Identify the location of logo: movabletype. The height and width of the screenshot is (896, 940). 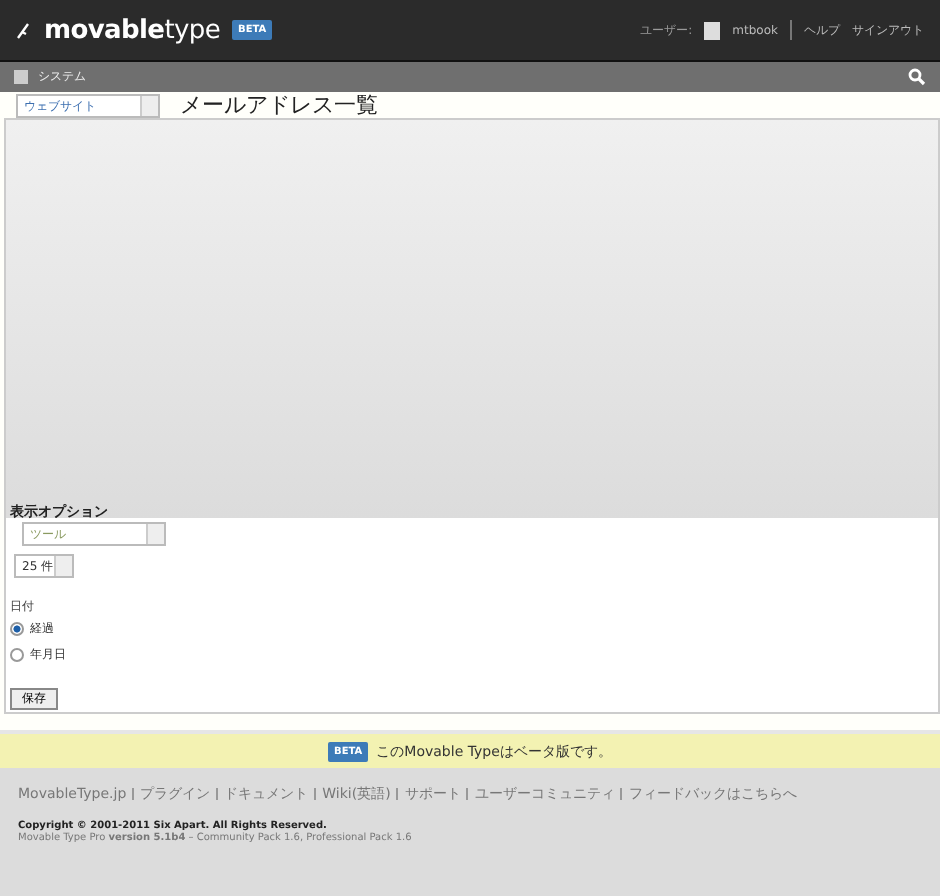
(132, 30).